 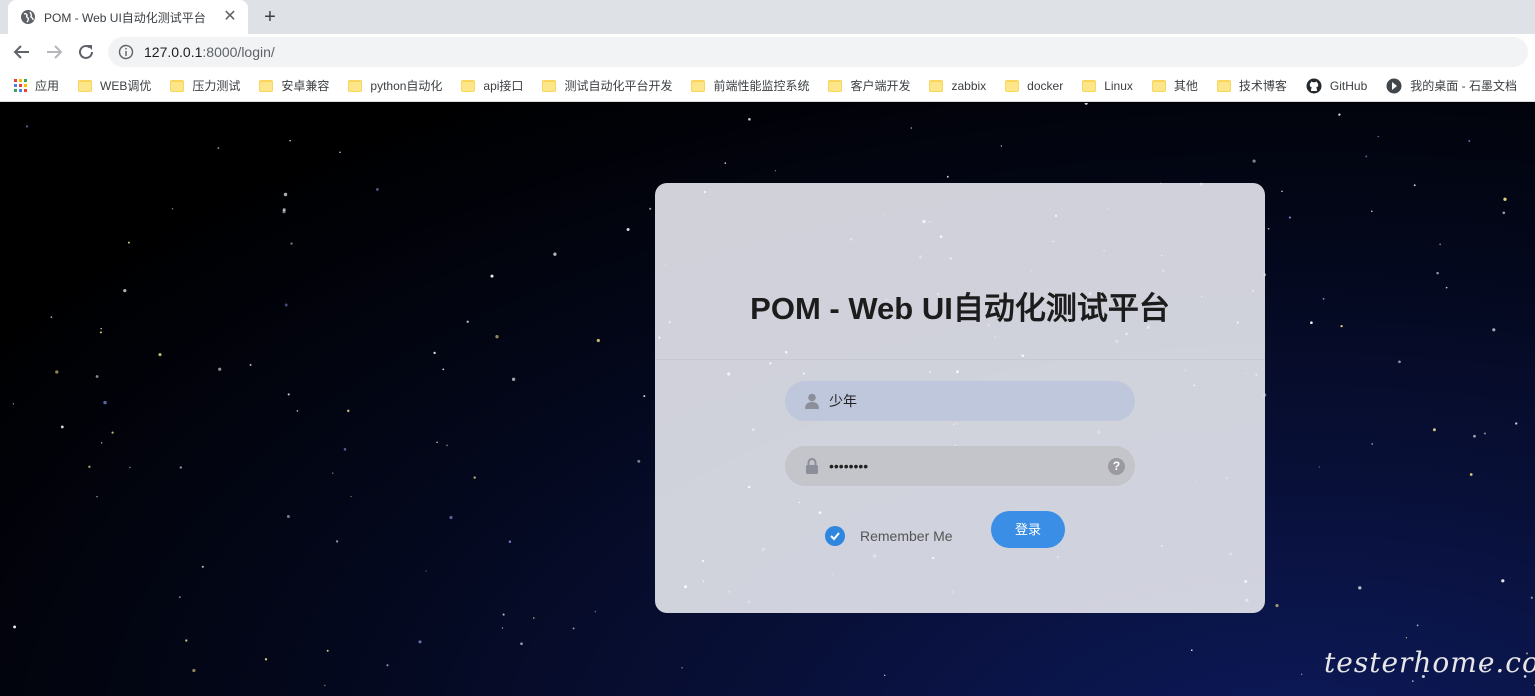 I want to click on bookmark-item: 应用, so click(x=36, y=85).